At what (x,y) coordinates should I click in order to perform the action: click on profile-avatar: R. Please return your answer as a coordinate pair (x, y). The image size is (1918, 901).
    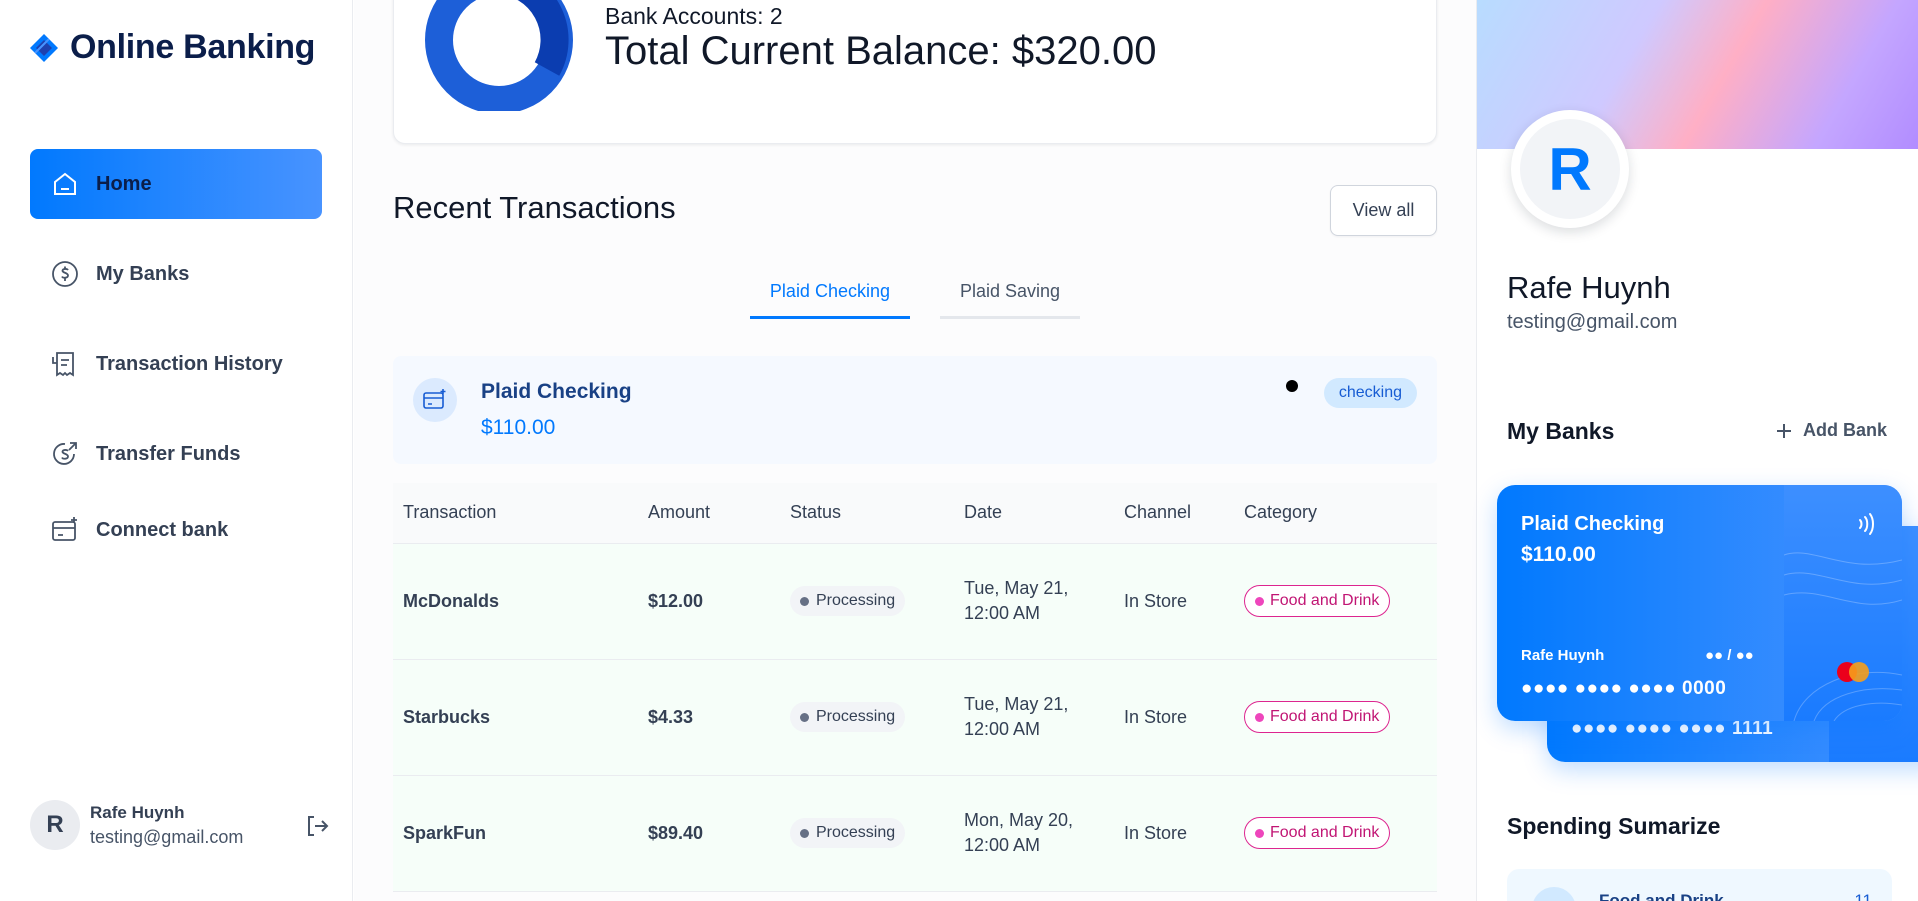
    Looking at the image, I should click on (1570, 169).